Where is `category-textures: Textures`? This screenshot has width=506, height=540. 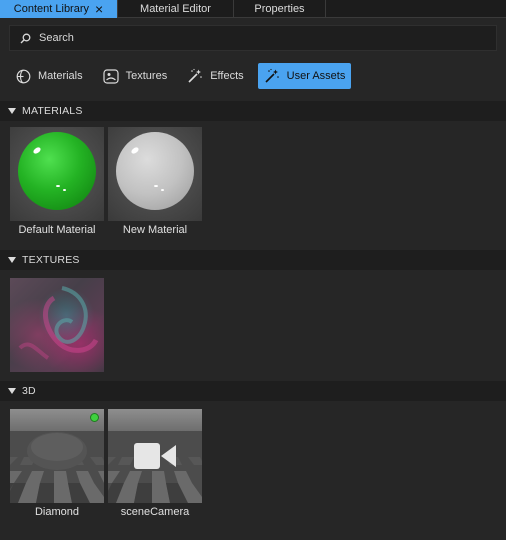 category-textures: Textures is located at coordinates (135, 76).